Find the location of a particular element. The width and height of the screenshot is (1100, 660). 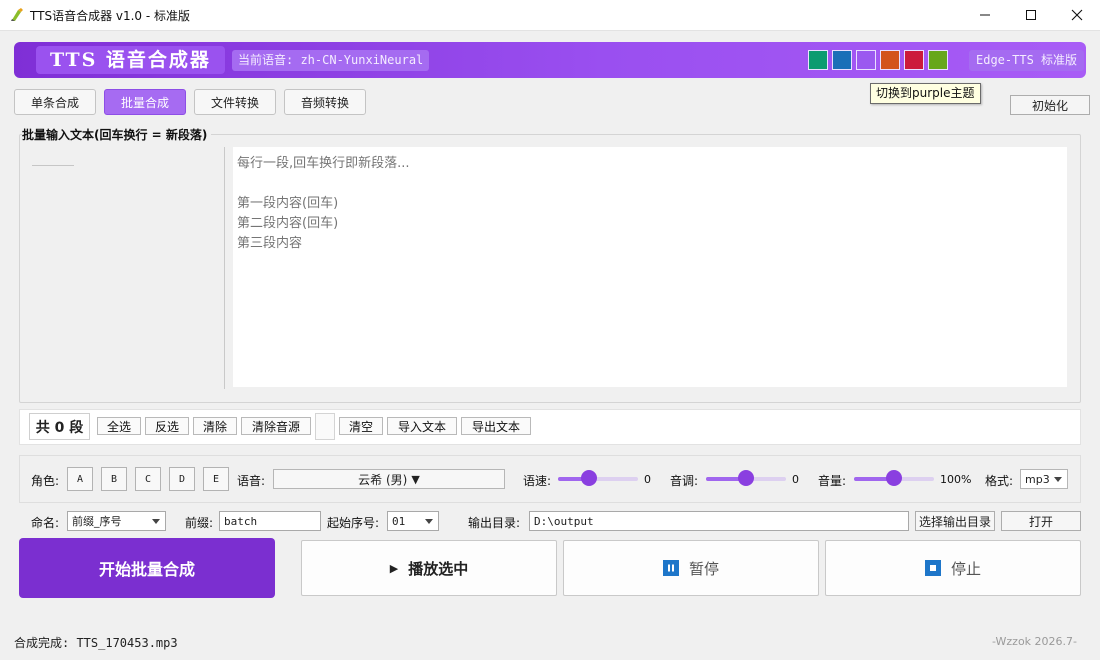

window-title: TTS语音合成器 v1.0 - 标准版 is located at coordinates (110, 16).